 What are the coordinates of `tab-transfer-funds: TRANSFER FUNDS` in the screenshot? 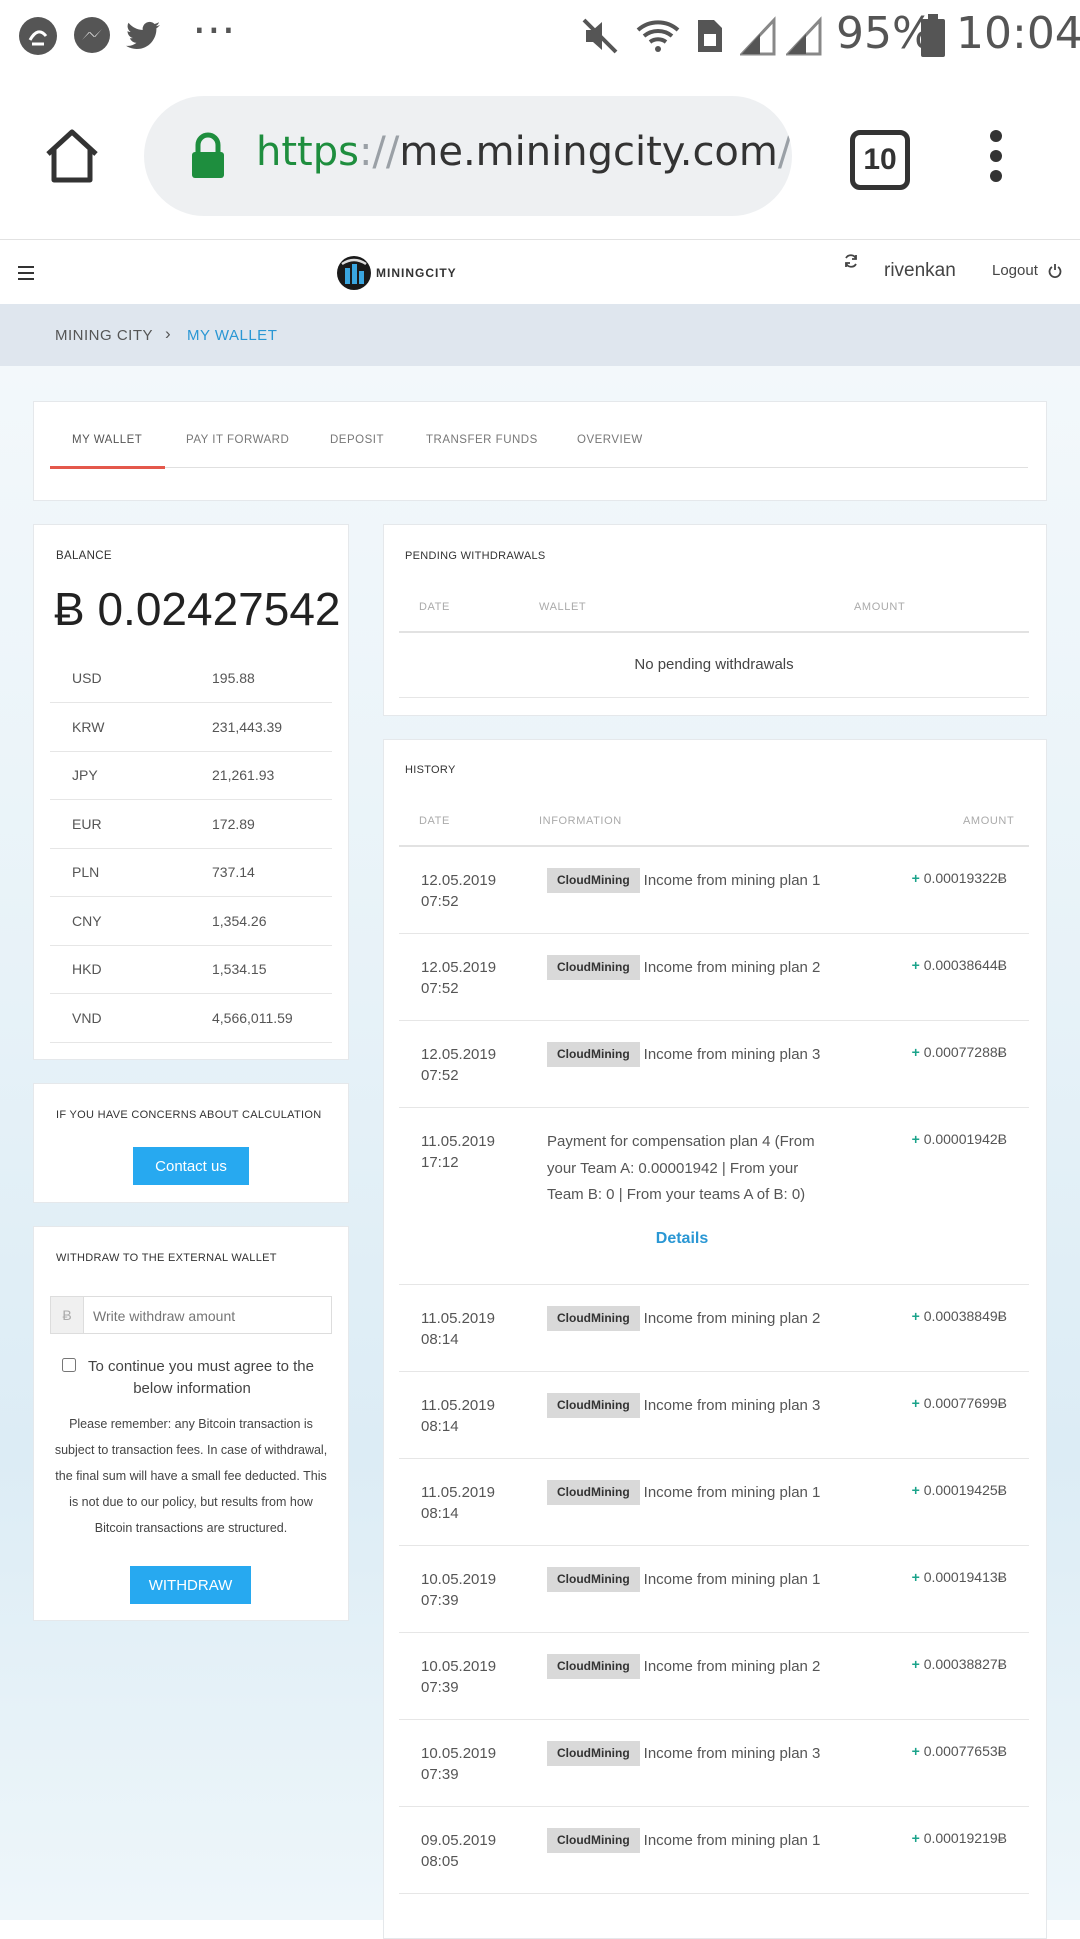 It's located at (482, 440).